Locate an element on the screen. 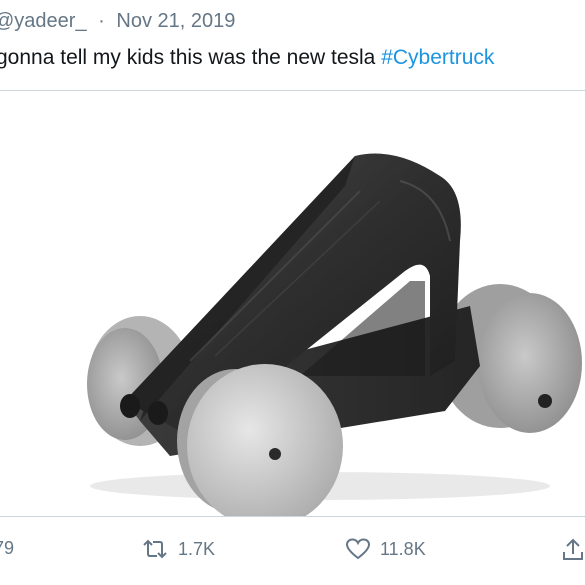  heart-icon is located at coordinates (358, 549).